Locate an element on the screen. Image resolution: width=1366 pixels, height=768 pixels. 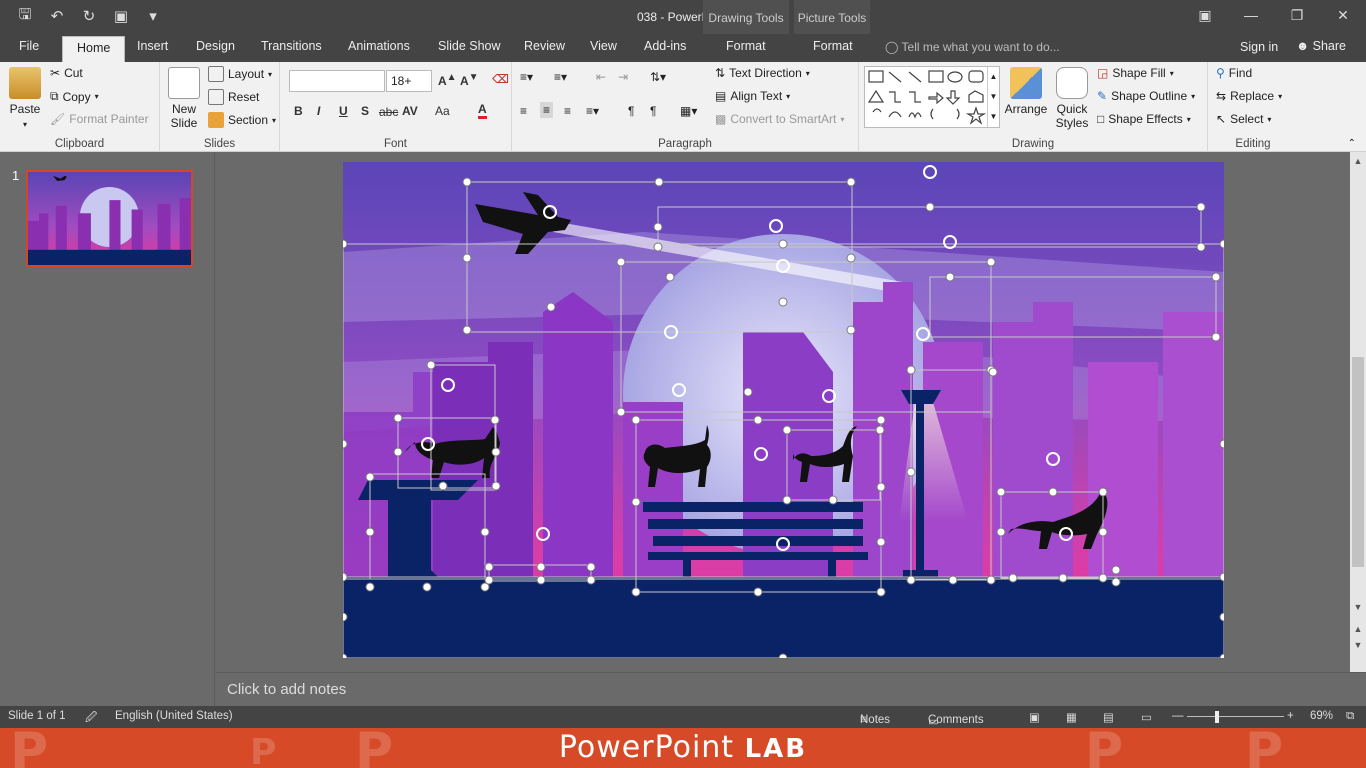
chevron-down-icon: ▾ is located at coordinates (24, 124).